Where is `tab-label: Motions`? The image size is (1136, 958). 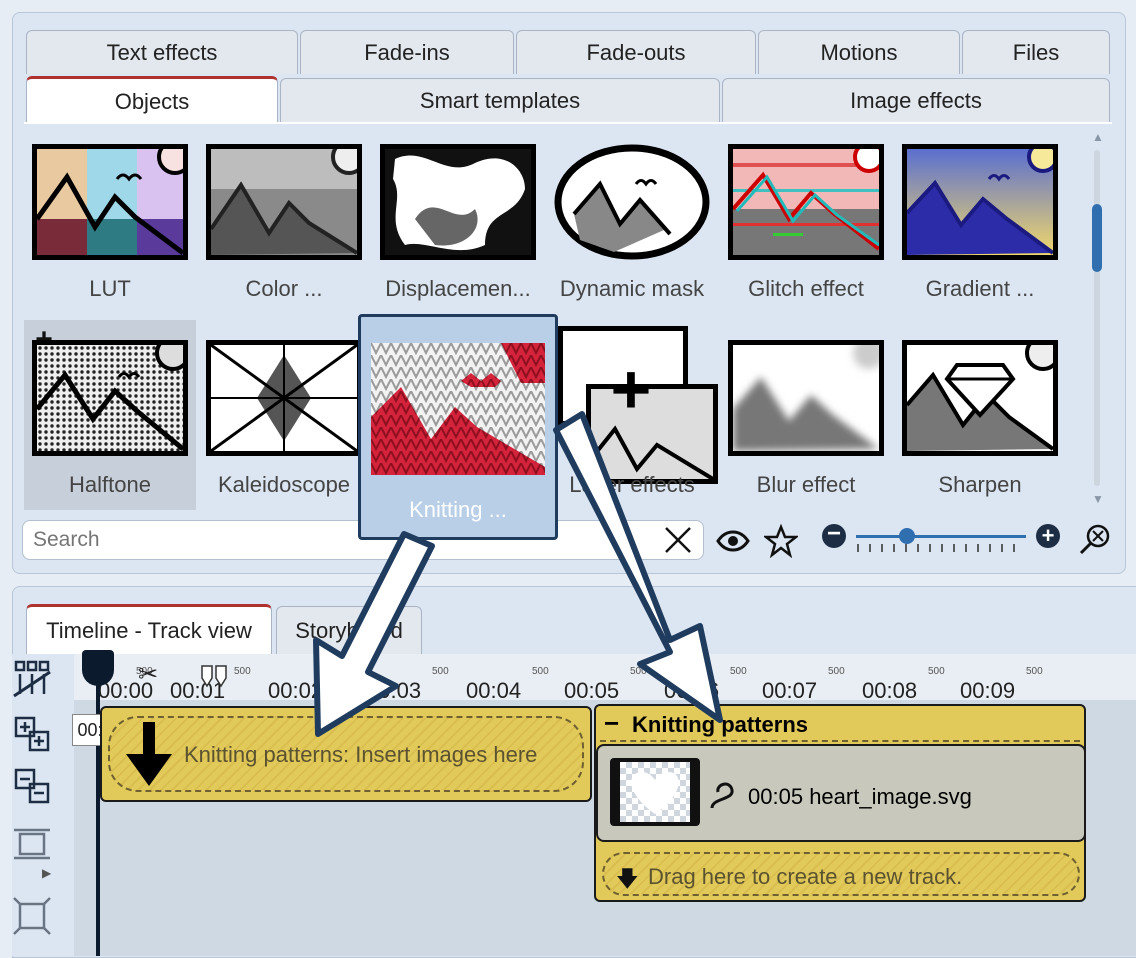
tab-label: Motions is located at coordinates (859, 52).